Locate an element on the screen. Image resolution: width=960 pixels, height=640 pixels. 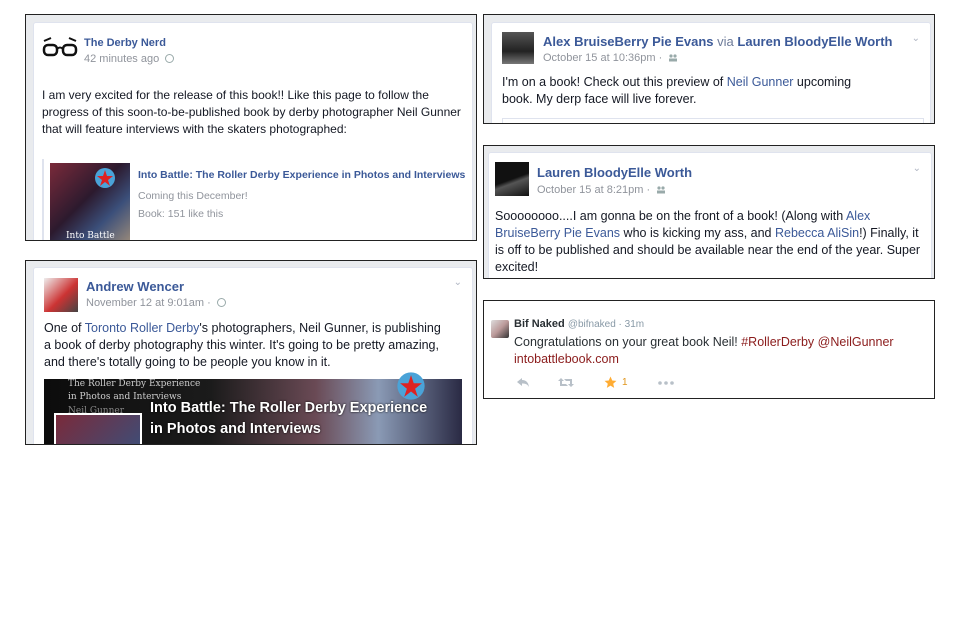
thumbnail-caption: Into Battle is located at coordinates (90, 236).